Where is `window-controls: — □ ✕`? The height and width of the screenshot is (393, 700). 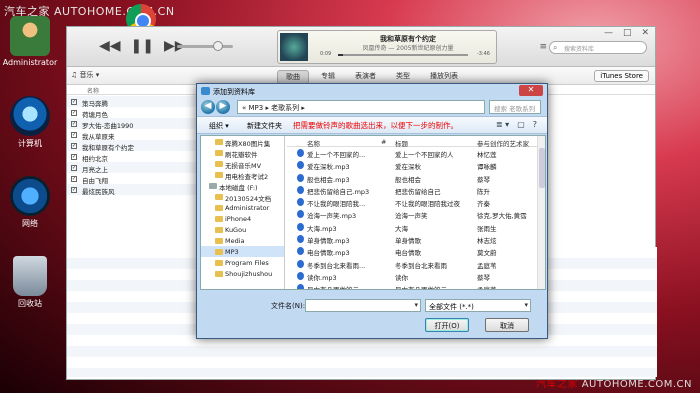
window-controls: — □ ✕ is located at coordinates (626, 33).